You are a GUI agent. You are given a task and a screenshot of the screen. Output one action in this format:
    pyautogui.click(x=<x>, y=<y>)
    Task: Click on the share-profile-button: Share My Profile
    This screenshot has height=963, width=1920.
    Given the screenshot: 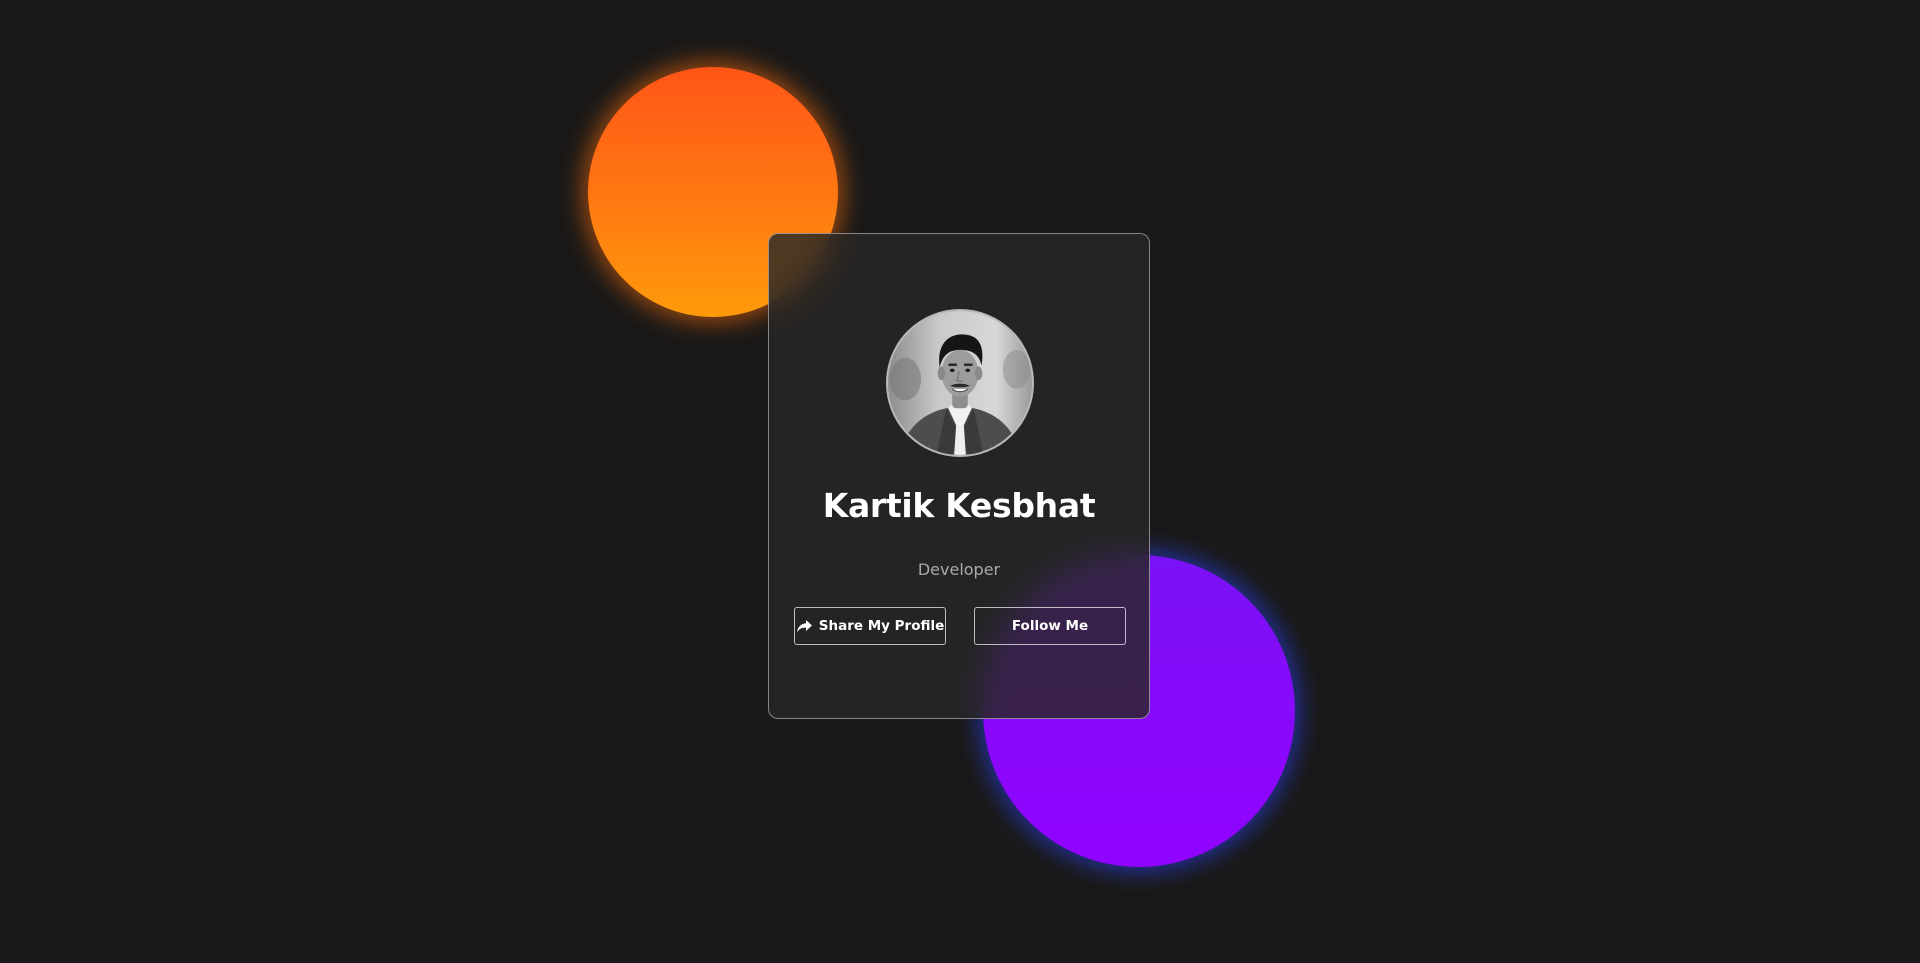 What is the action you would take?
    pyautogui.click(x=870, y=626)
    